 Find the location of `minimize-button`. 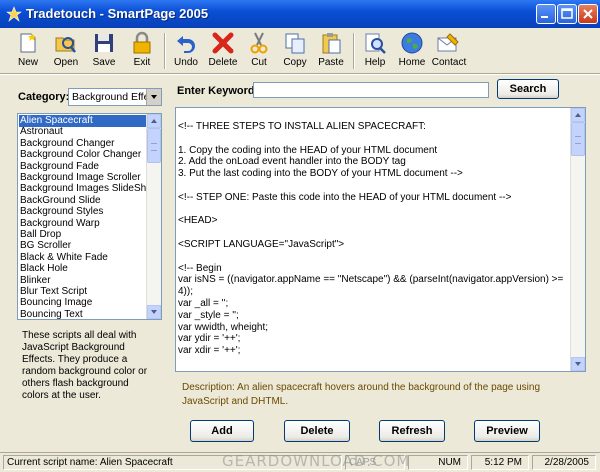

minimize-button is located at coordinates (546, 14).